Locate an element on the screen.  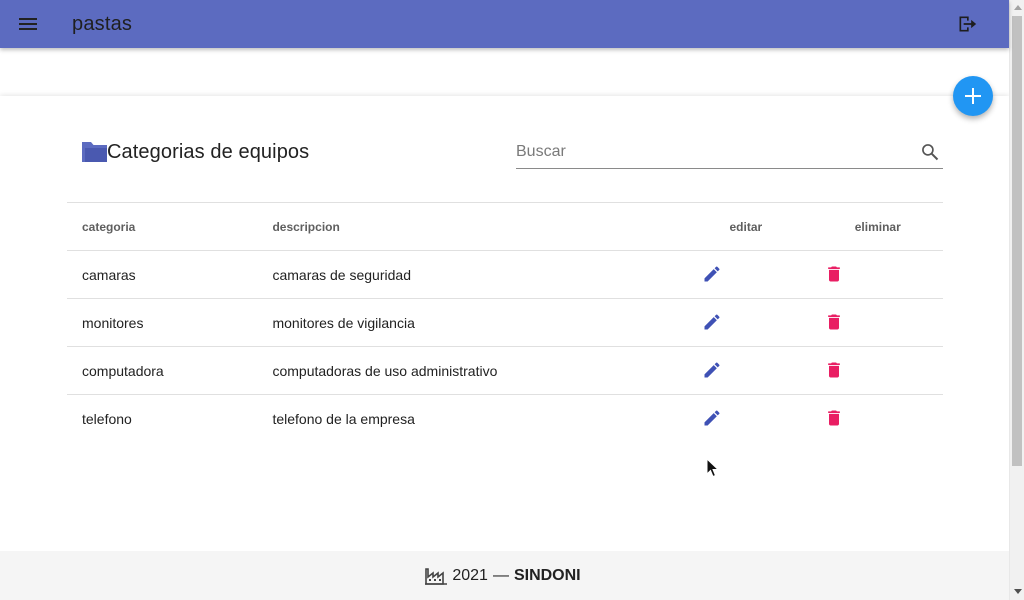
table-row: camaras camaras de seguridad is located at coordinates (505, 274).